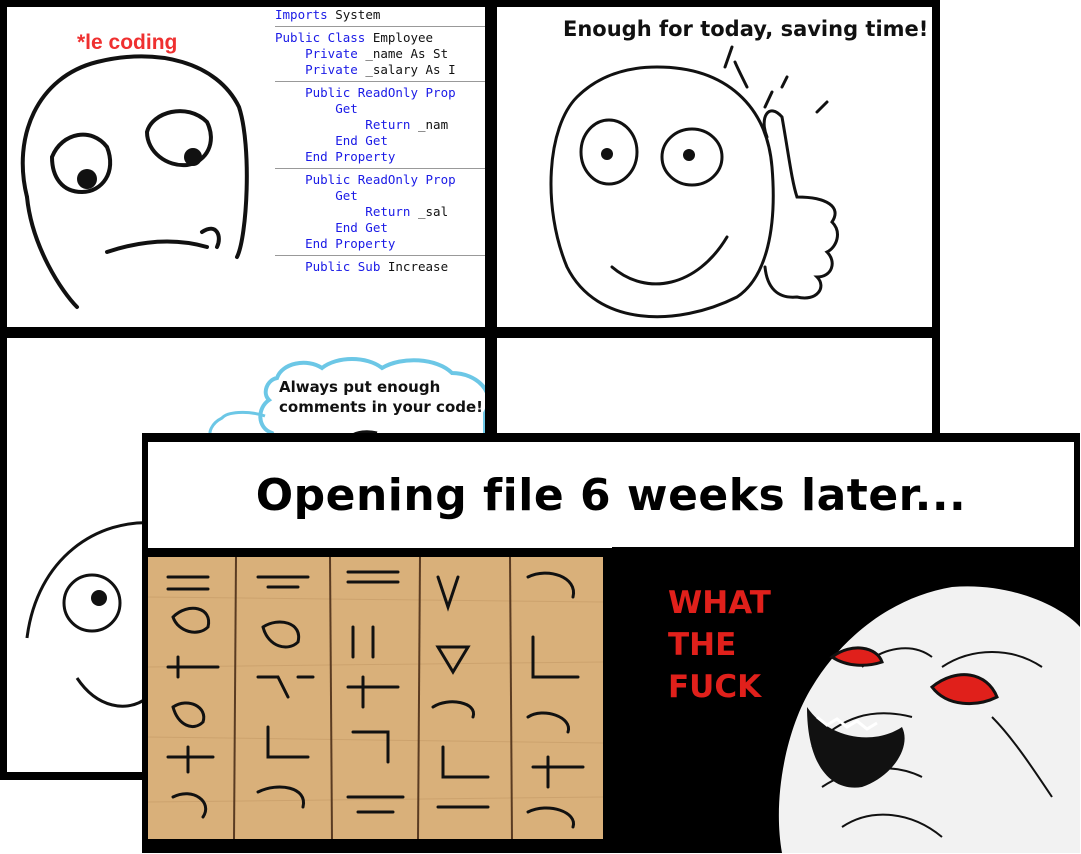 This screenshot has width=1081, height=854. I want to click on code-line: Private _salary As I, so click(380, 70).